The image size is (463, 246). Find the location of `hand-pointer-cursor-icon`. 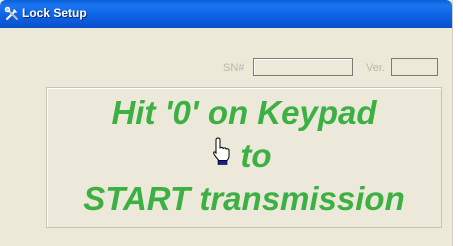

hand-pointer-cursor-icon is located at coordinates (221, 151).